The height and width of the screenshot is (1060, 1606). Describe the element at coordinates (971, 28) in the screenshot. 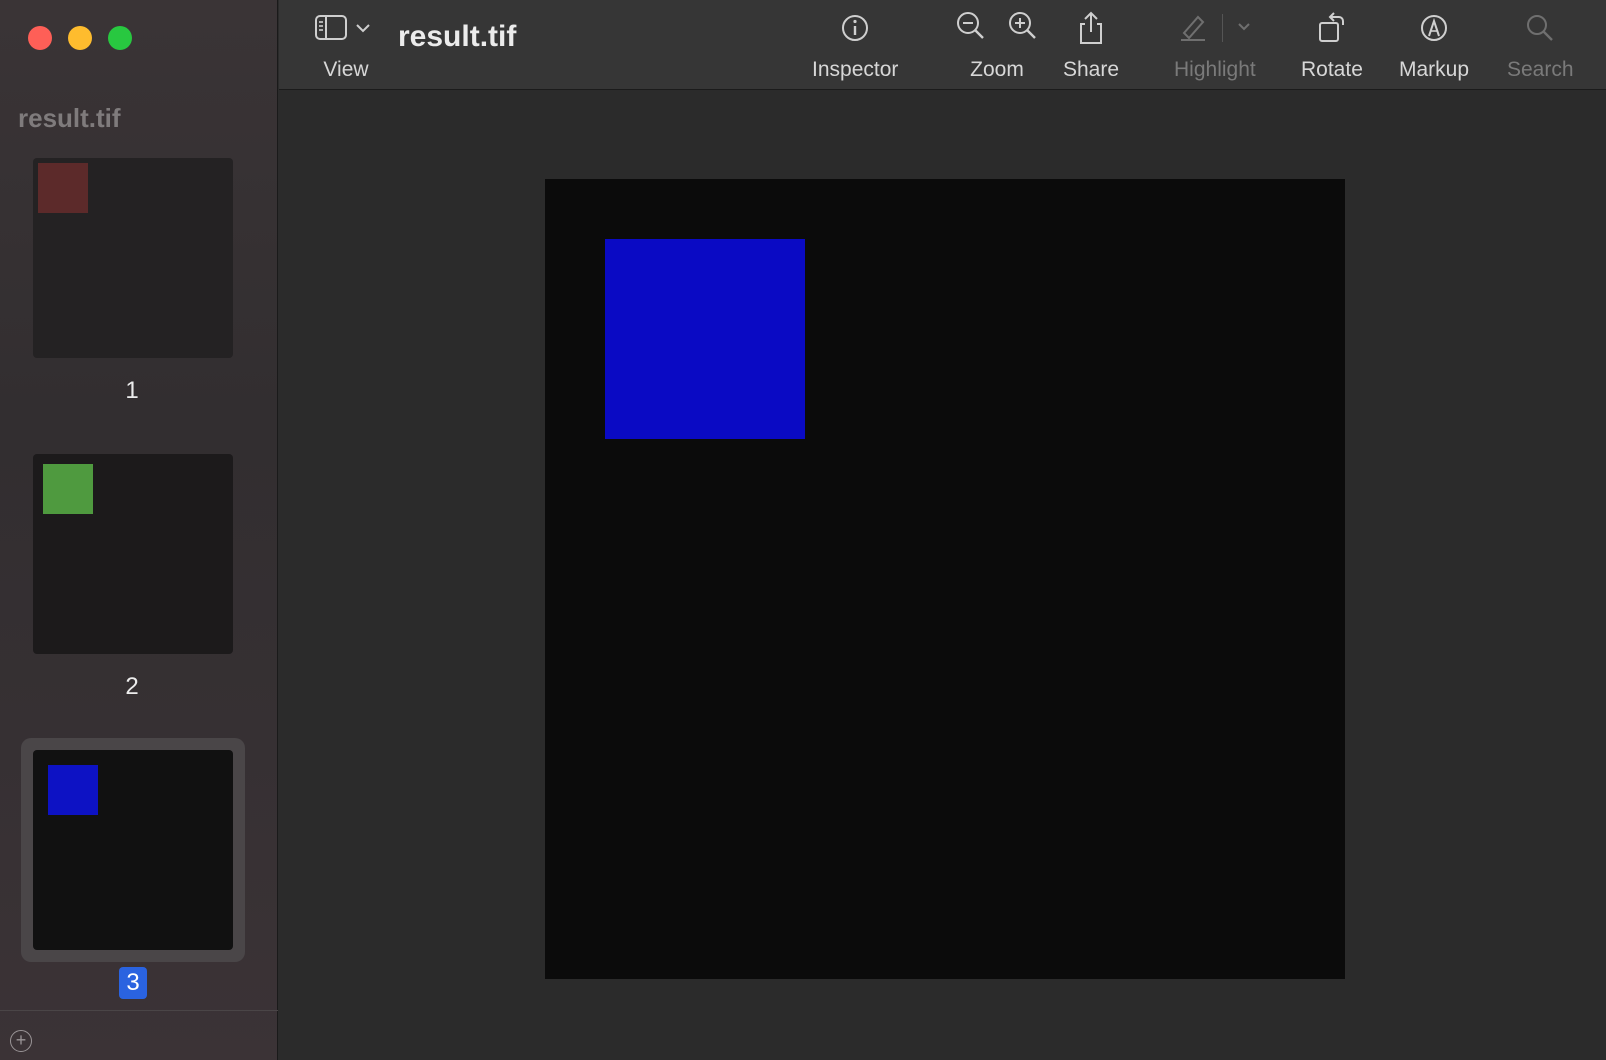

I see `zoom-out-icon` at that location.